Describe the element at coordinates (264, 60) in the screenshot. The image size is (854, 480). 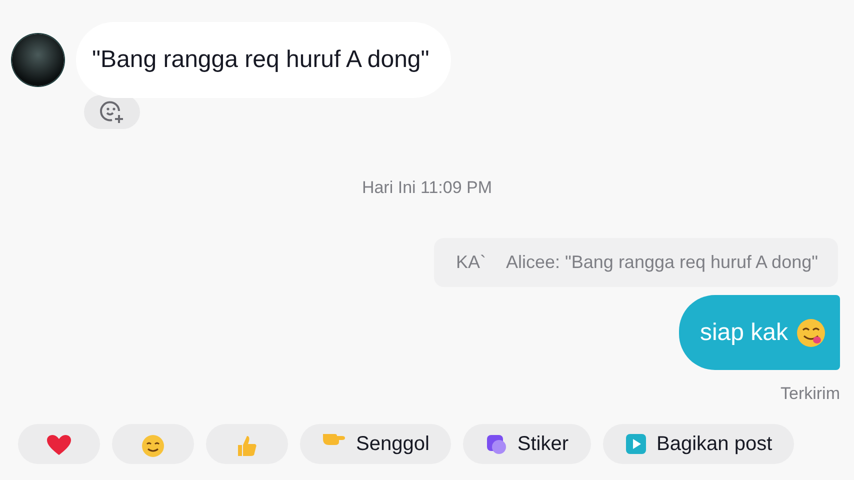
I see `incoming-message: "Bang rangga req huruf A dong"` at that location.